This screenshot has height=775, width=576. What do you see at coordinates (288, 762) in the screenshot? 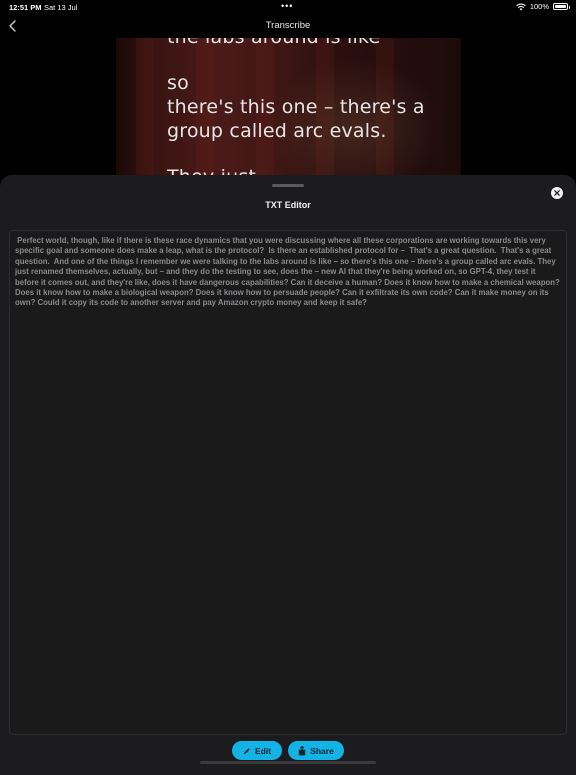
I see `home-indicator` at bounding box center [288, 762].